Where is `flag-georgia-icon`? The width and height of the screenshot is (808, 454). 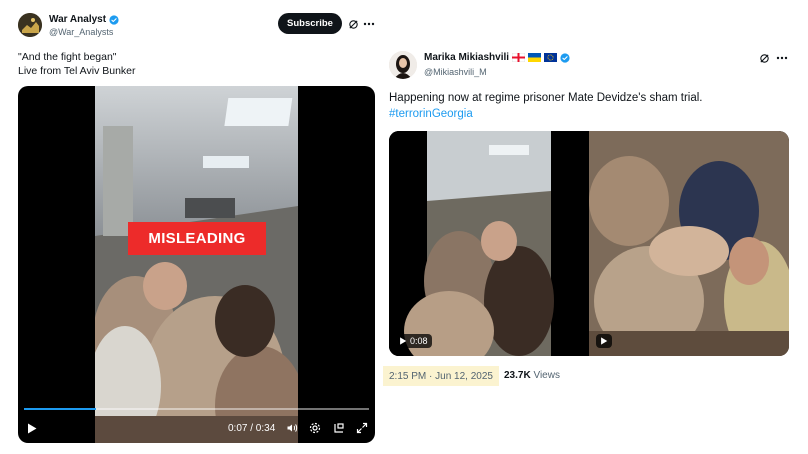 flag-georgia-icon is located at coordinates (519, 57).